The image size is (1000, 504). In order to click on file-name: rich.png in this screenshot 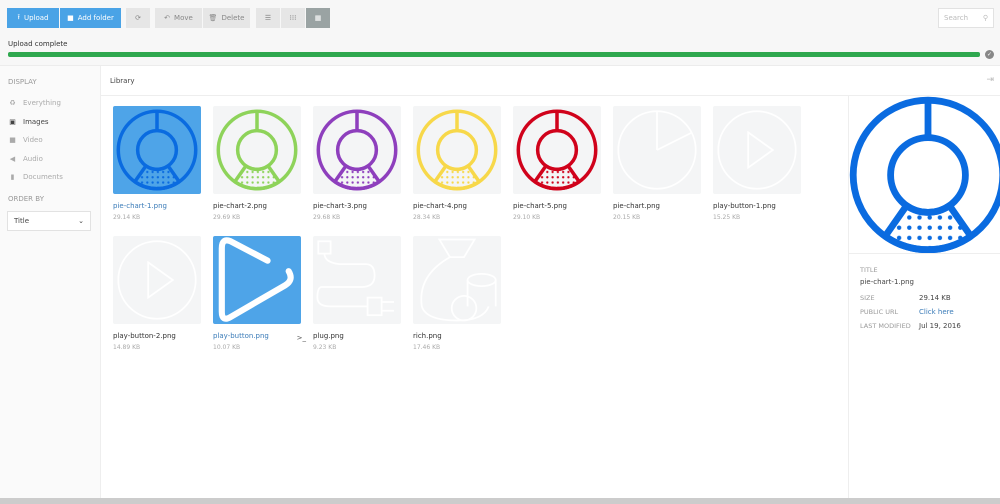, I will do `click(457, 336)`.